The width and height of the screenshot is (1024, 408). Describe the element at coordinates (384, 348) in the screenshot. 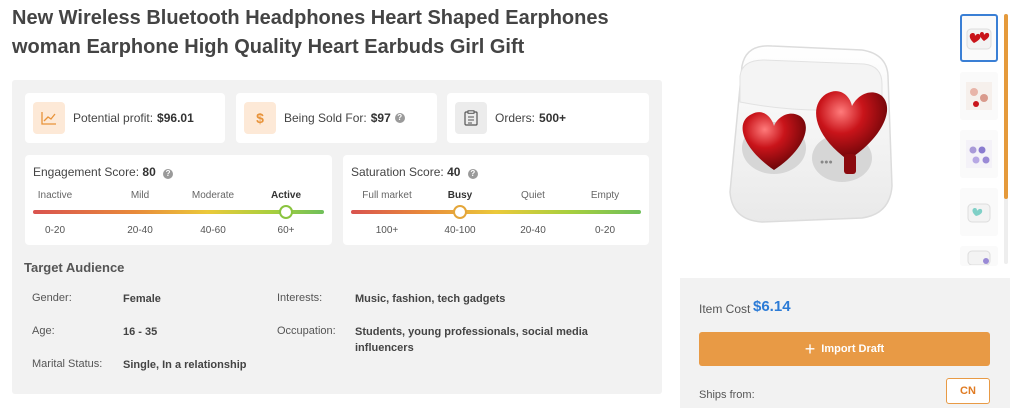

I see `occupation-line: influencers` at that location.